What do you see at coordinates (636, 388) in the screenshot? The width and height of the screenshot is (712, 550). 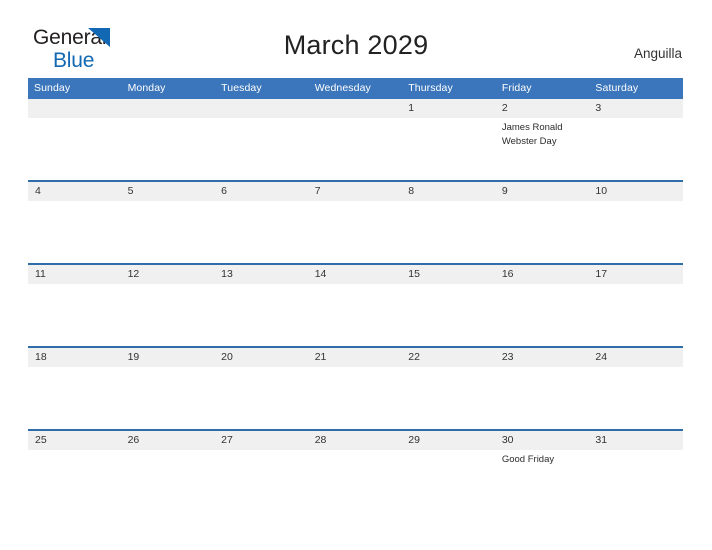 I see `day-cell-24: 24` at bounding box center [636, 388].